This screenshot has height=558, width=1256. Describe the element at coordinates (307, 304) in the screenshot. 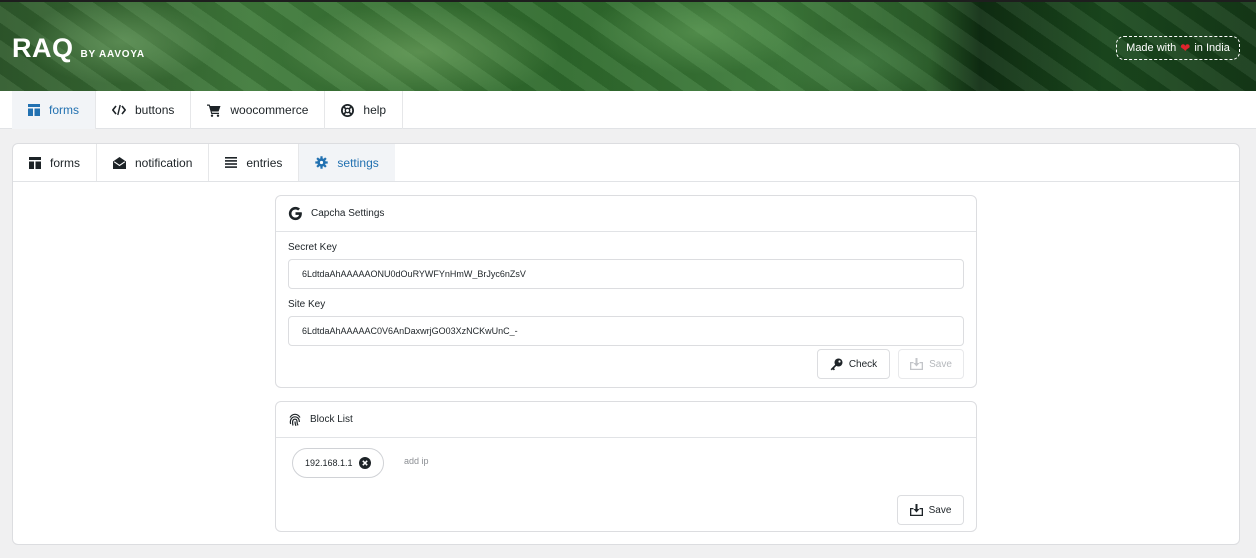

I see `site-key-label: Site Key` at that location.